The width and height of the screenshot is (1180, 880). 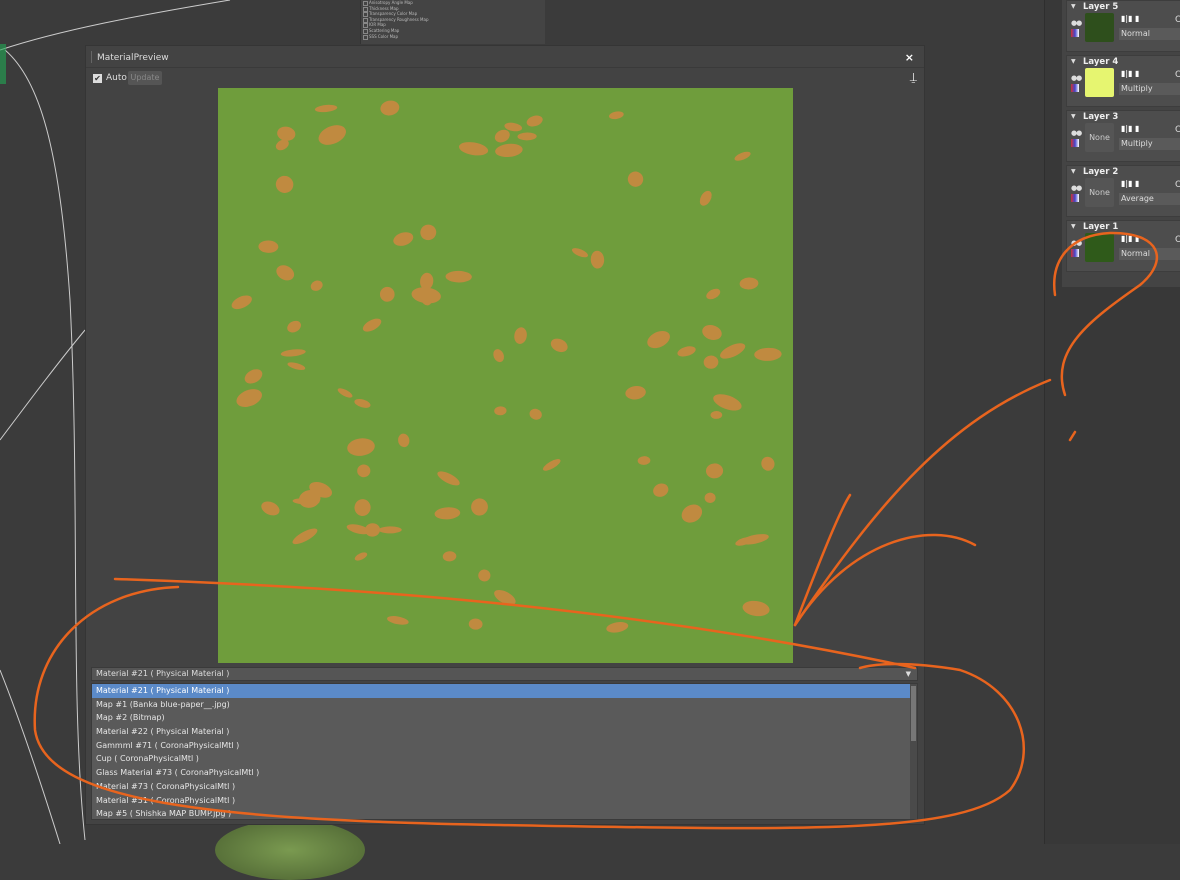 I want to click on auto-checkbox: ✔ Auto, so click(x=110, y=78).